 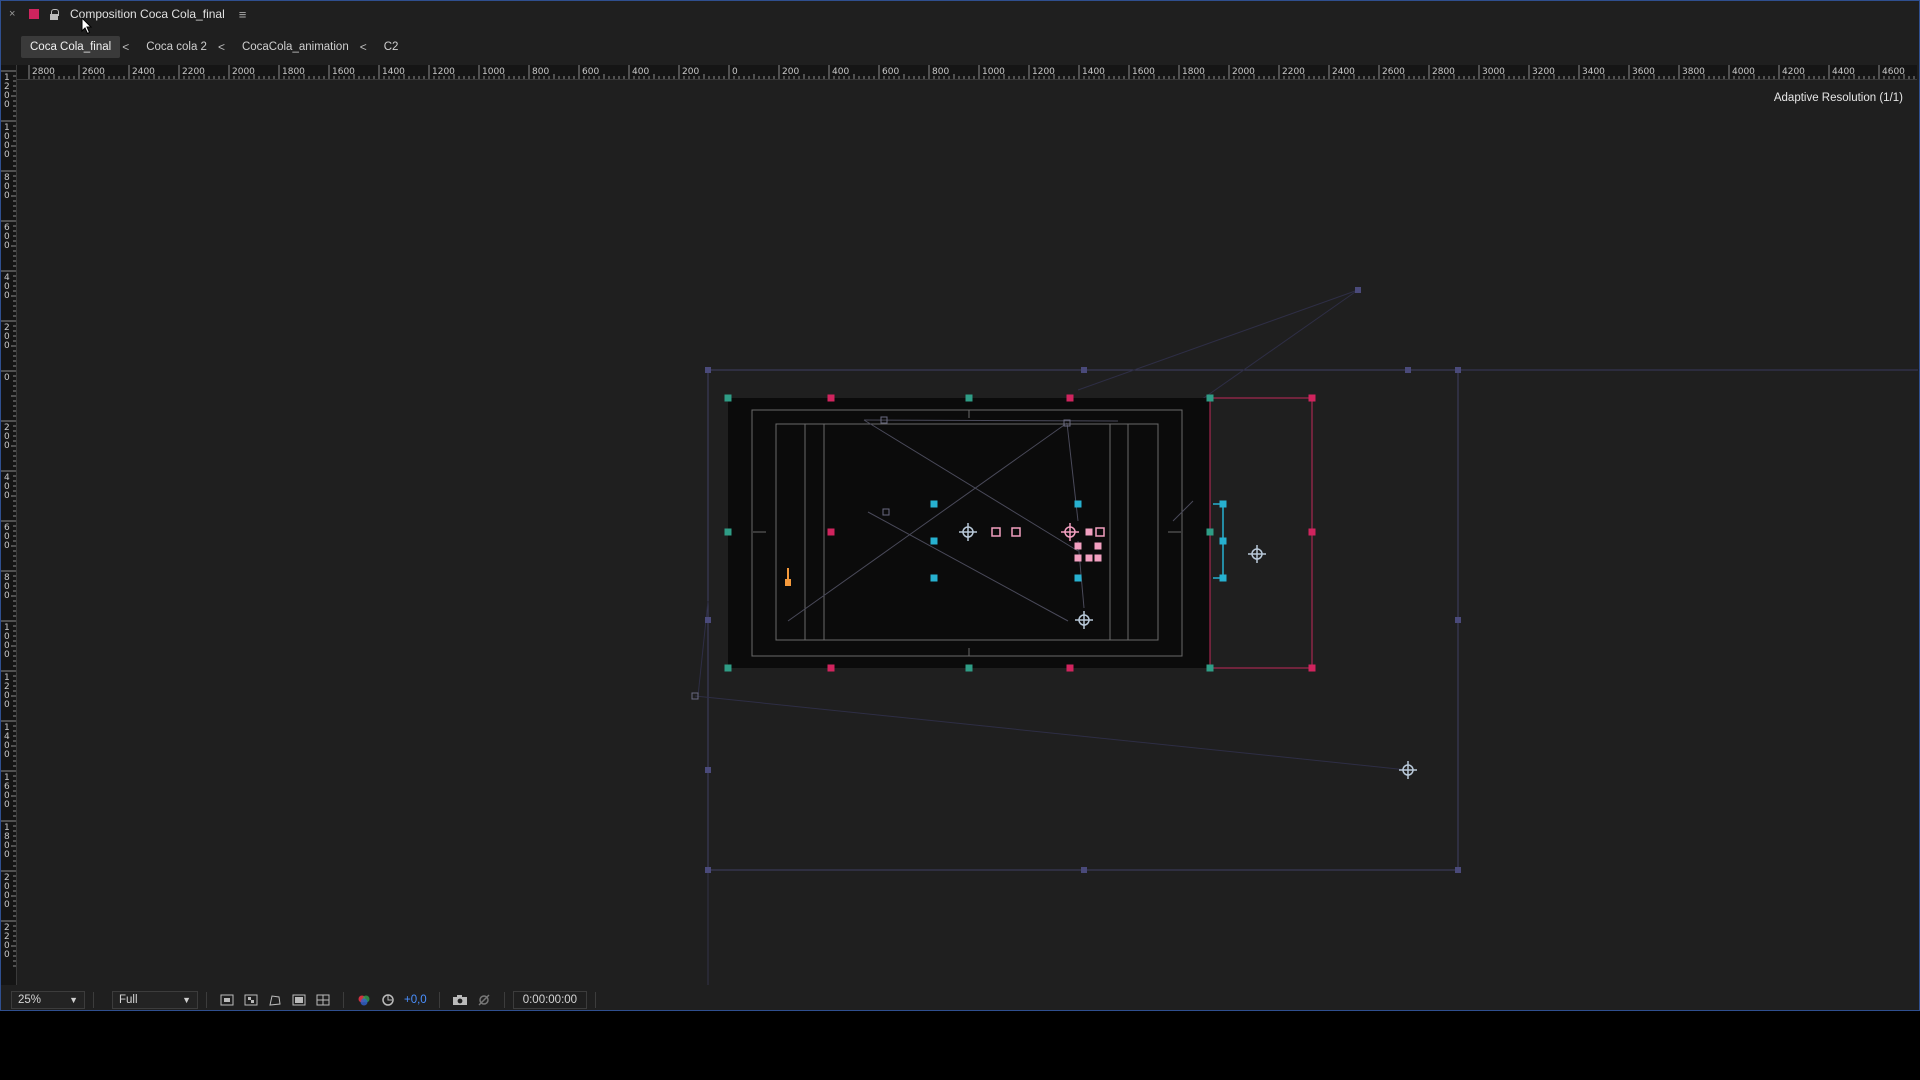 What do you see at coordinates (391, 47) in the screenshot?
I see `tab-c2: C2` at bounding box center [391, 47].